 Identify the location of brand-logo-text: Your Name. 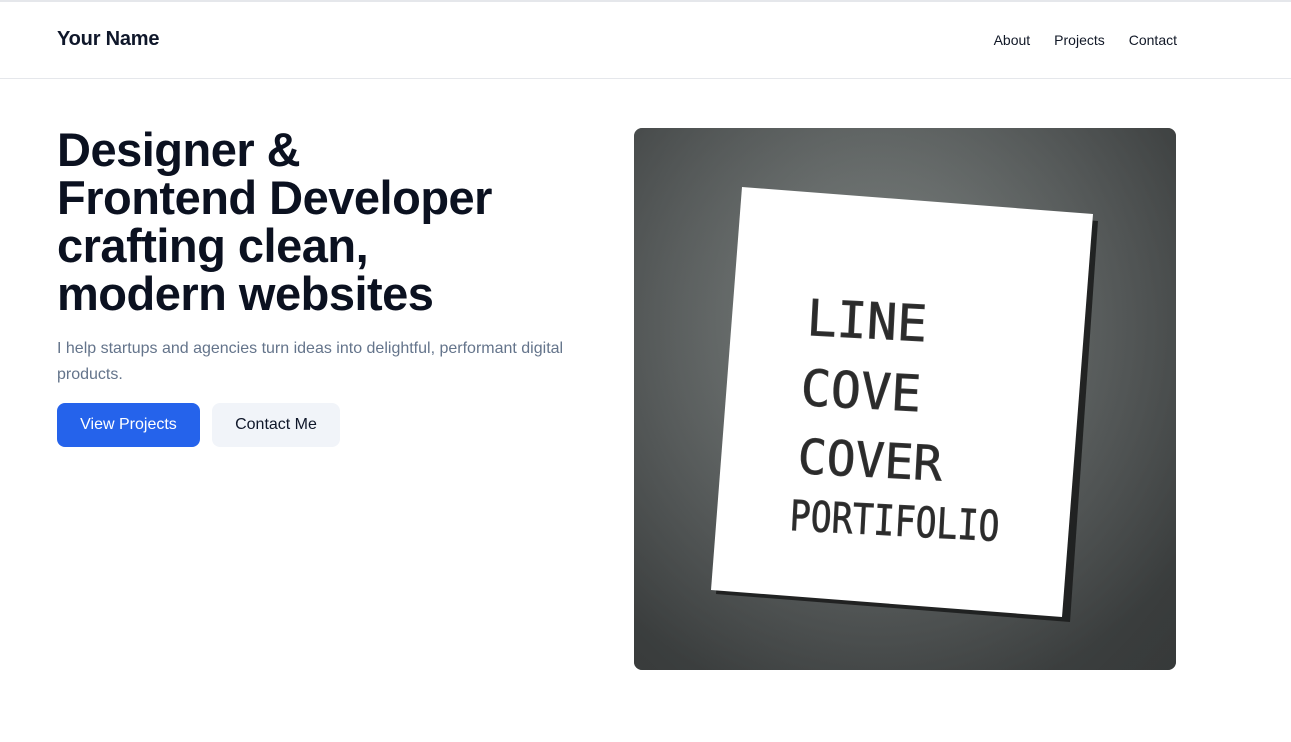
(108, 39).